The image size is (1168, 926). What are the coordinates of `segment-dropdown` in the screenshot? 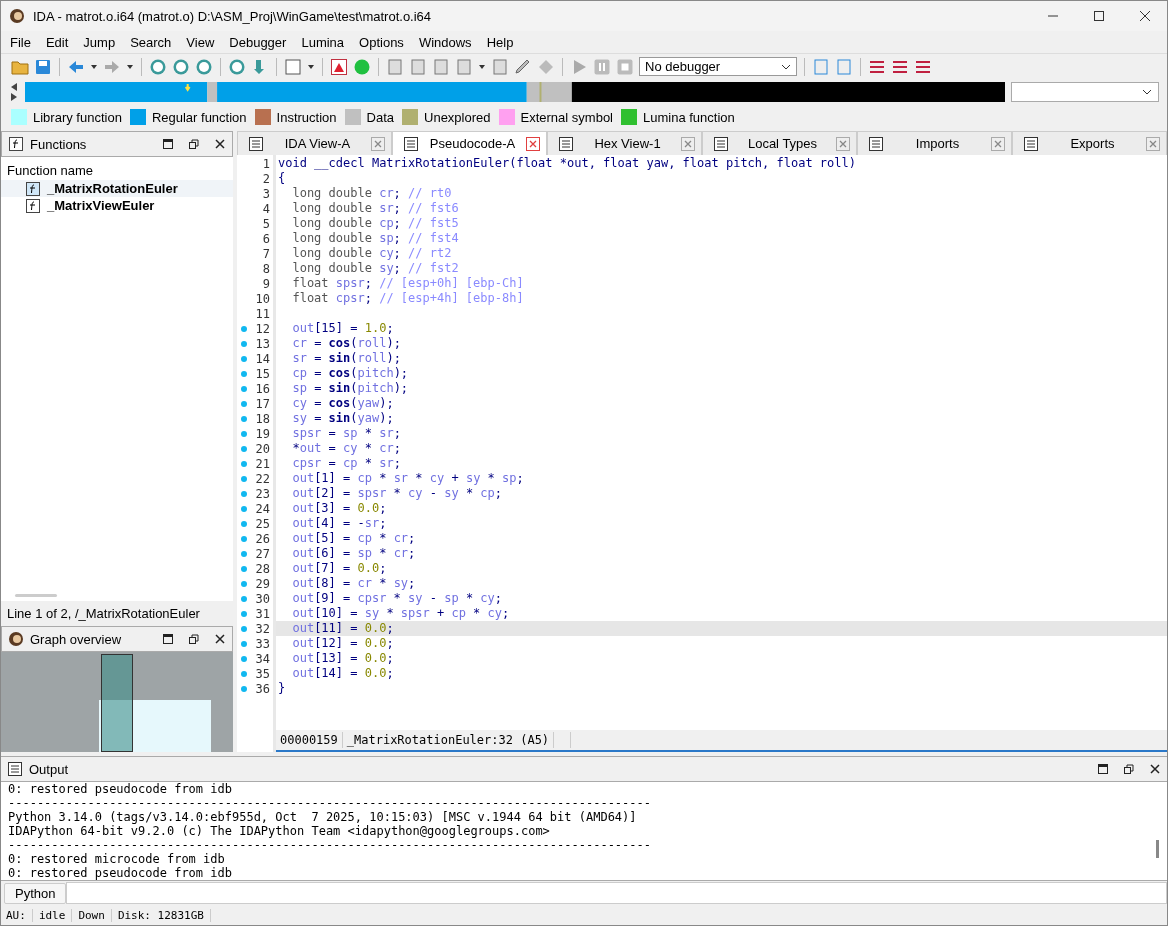 It's located at (1085, 92).